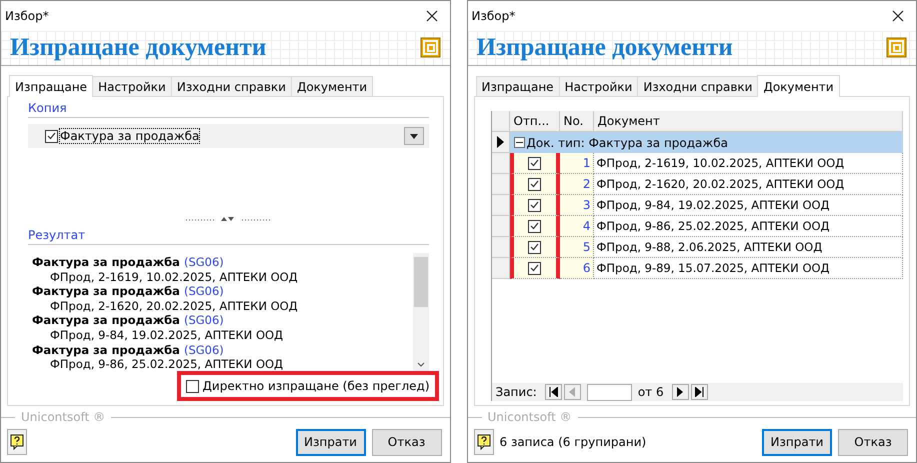  Describe the element at coordinates (420, 364) in the screenshot. I see `scroll-down-icon` at that location.